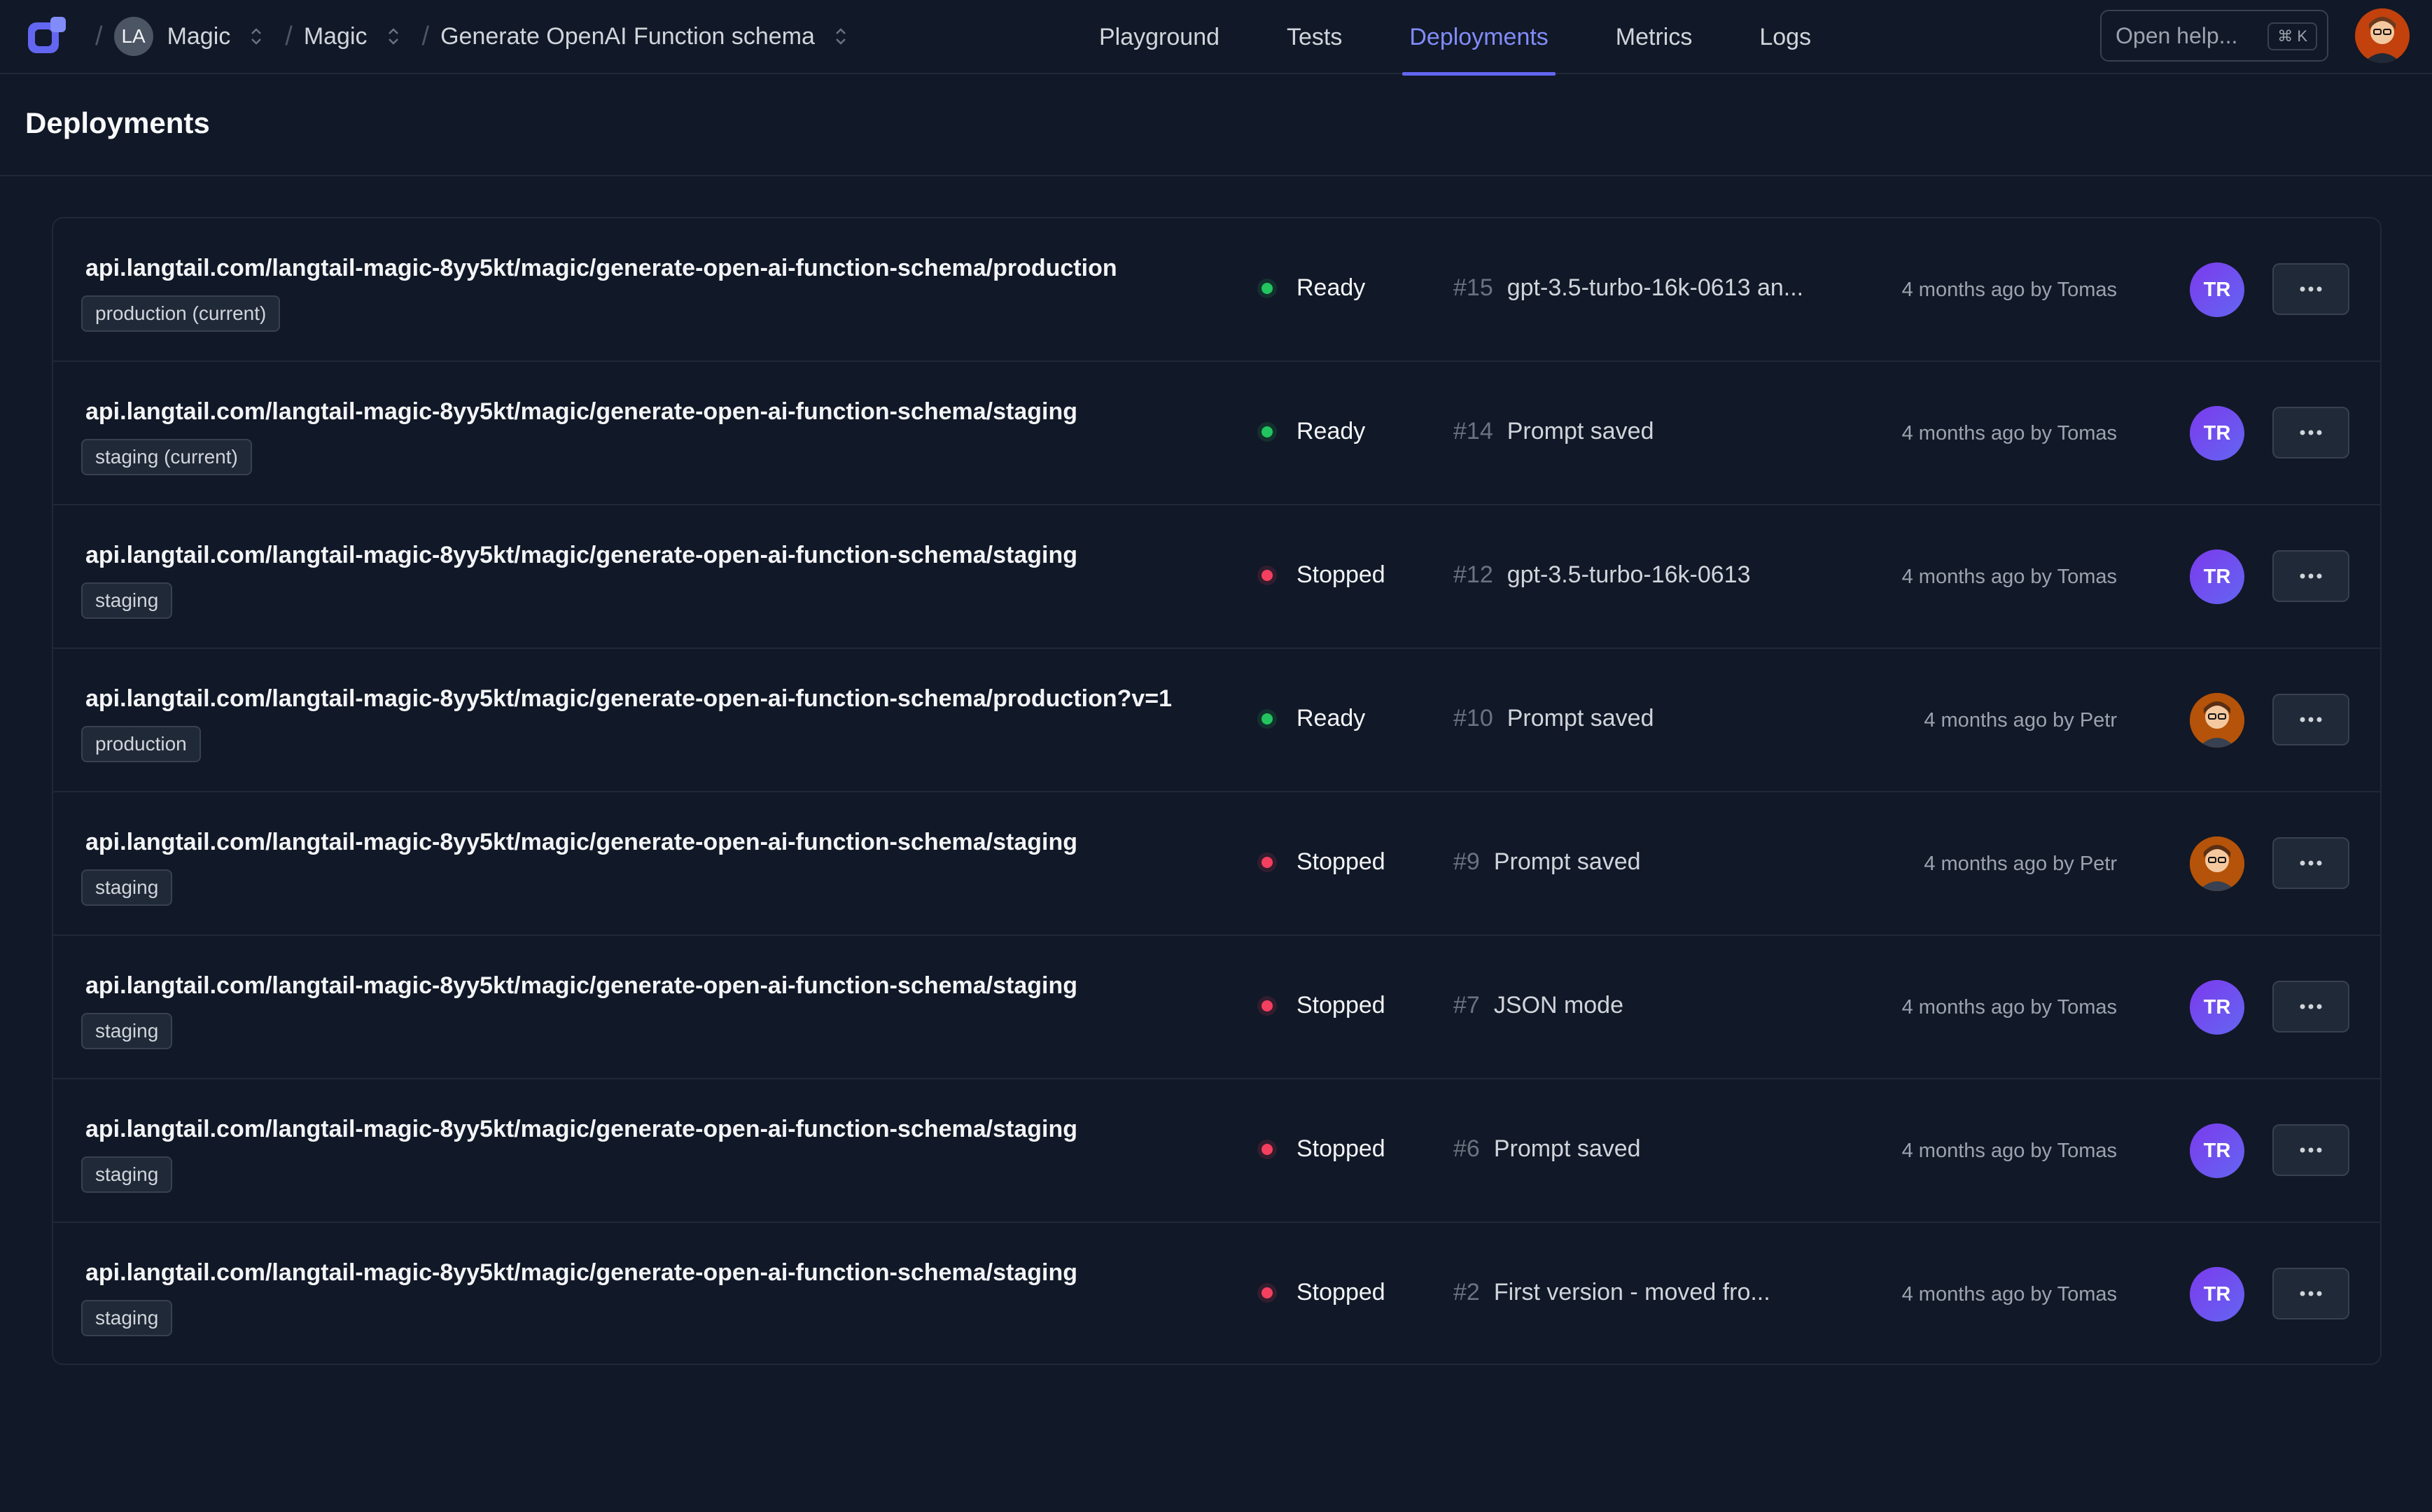  What do you see at coordinates (133, 36) in the screenshot?
I see `workspace-avatar: LA` at bounding box center [133, 36].